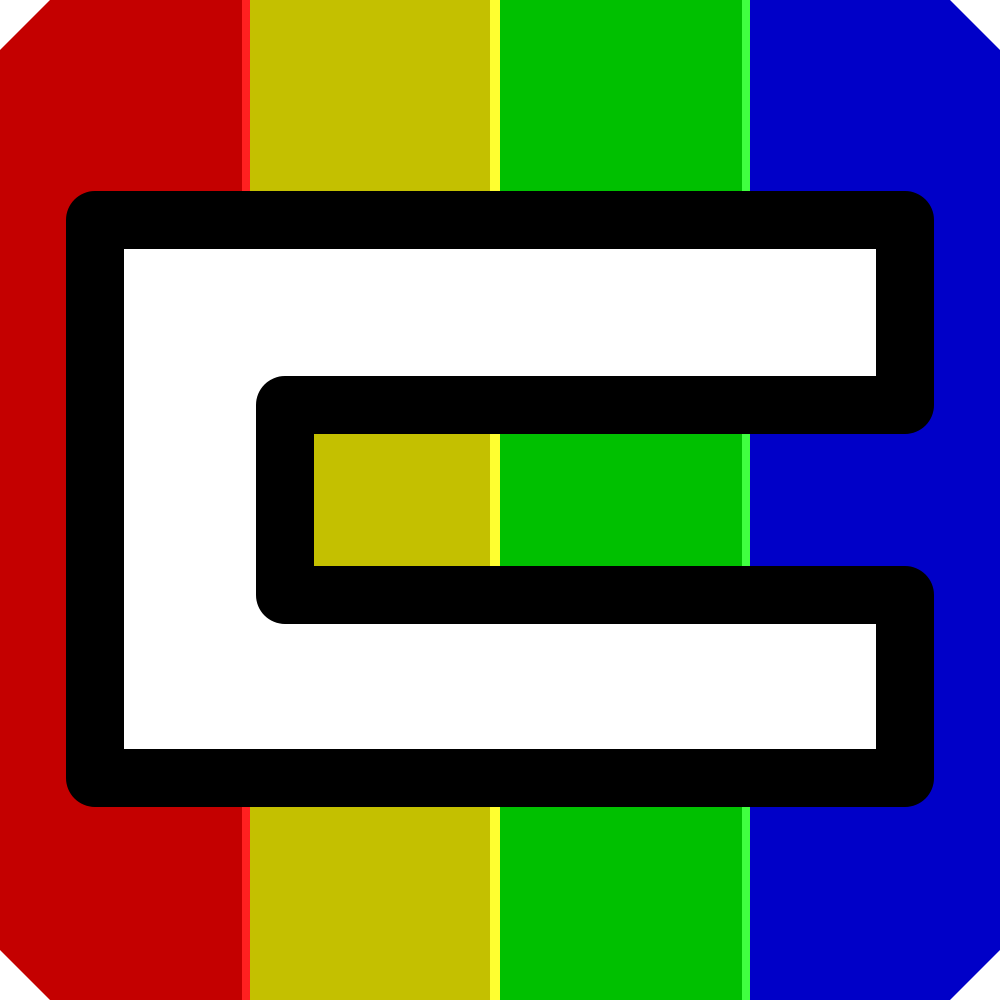 Image resolution: width=1000 pixels, height=1000 pixels. I want to click on stripe-green-highlight, so click(746, 500).